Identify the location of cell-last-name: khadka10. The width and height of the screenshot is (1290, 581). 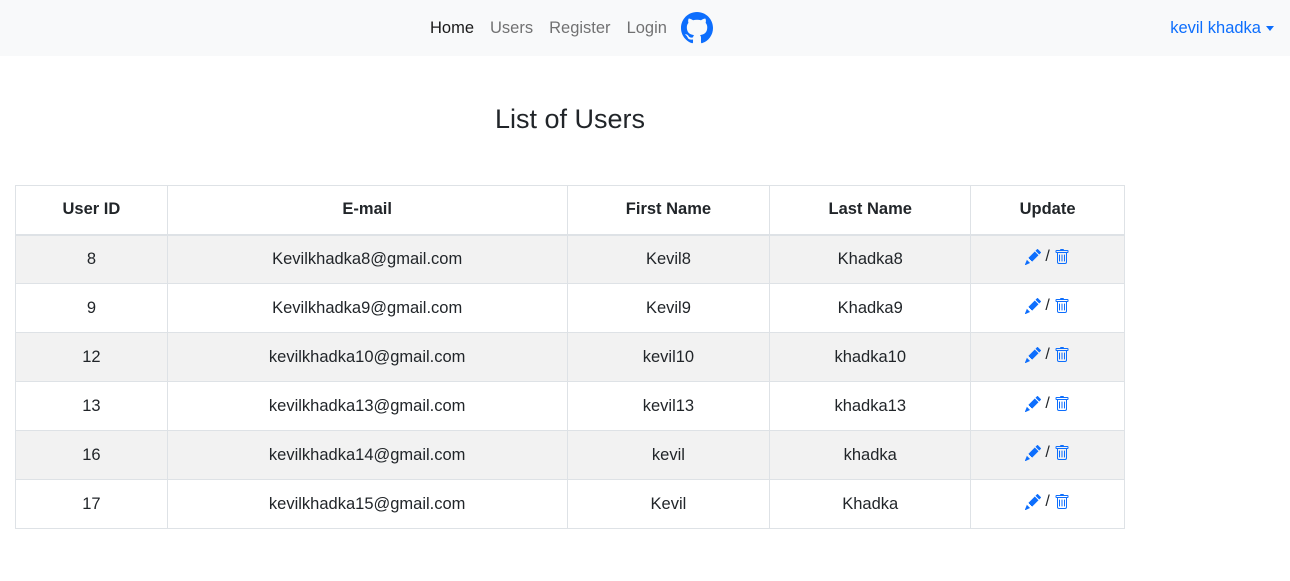
(870, 357).